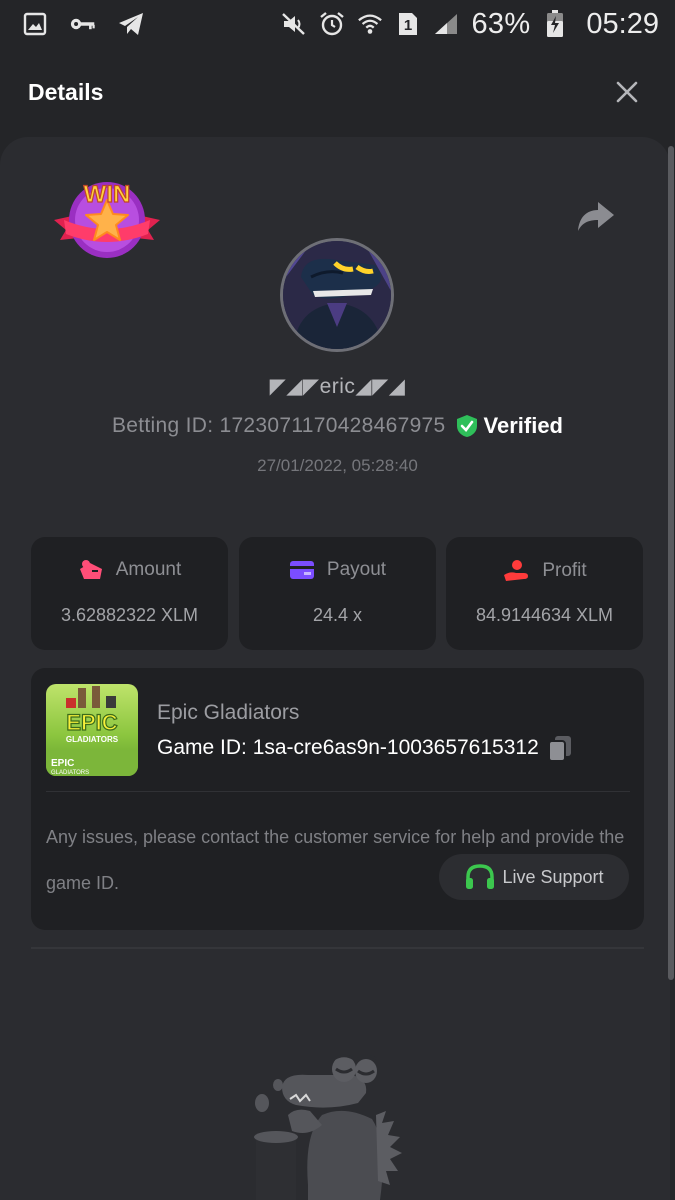 The image size is (675, 1200). I want to click on scrollbar, so click(671, 563).